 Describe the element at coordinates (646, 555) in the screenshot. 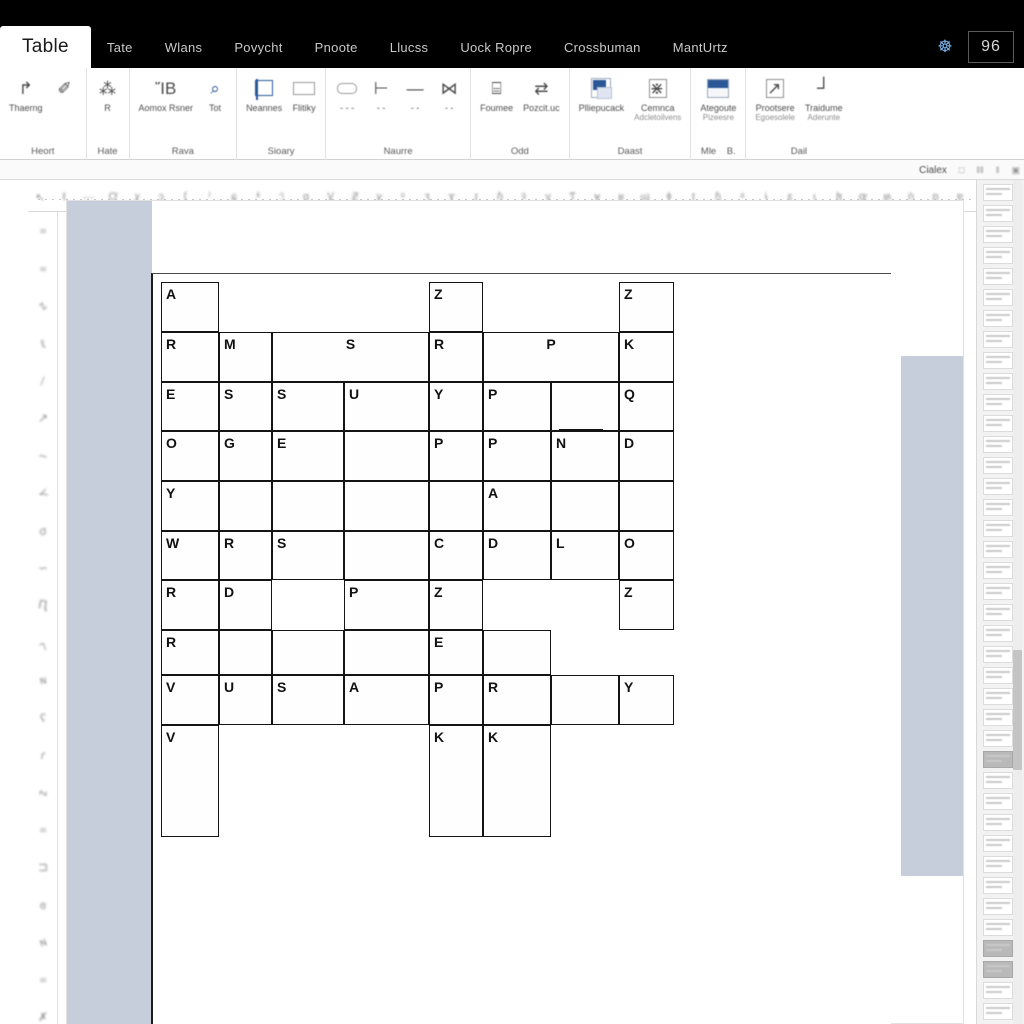

I see `crossword-cell: O` at that location.